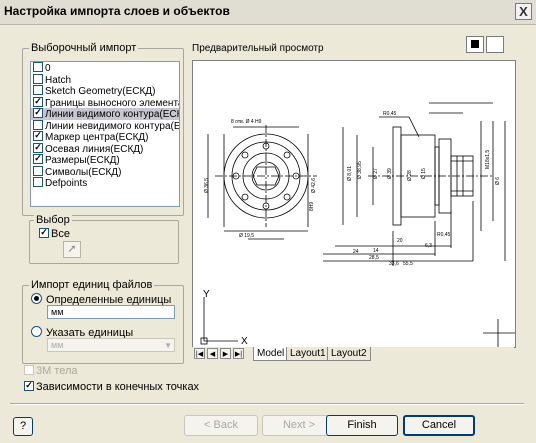 The height and width of the screenshot is (443, 536). I want to click on endpoint-constraints-checkbox, so click(29, 386).